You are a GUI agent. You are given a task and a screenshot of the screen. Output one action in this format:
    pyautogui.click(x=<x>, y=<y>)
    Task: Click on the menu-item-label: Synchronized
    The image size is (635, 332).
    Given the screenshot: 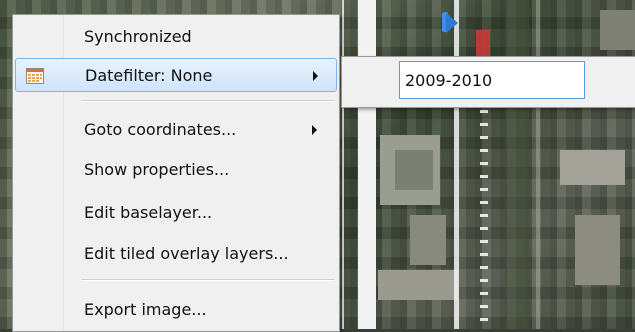 What is the action you would take?
    pyautogui.click(x=138, y=36)
    